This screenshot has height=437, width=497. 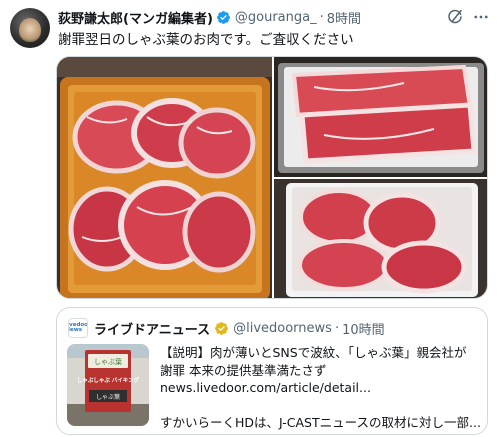 What do you see at coordinates (243, 370) in the screenshot?
I see `quoted-line-2: 謝罪 本来の提供基準満たさず` at bounding box center [243, 370].